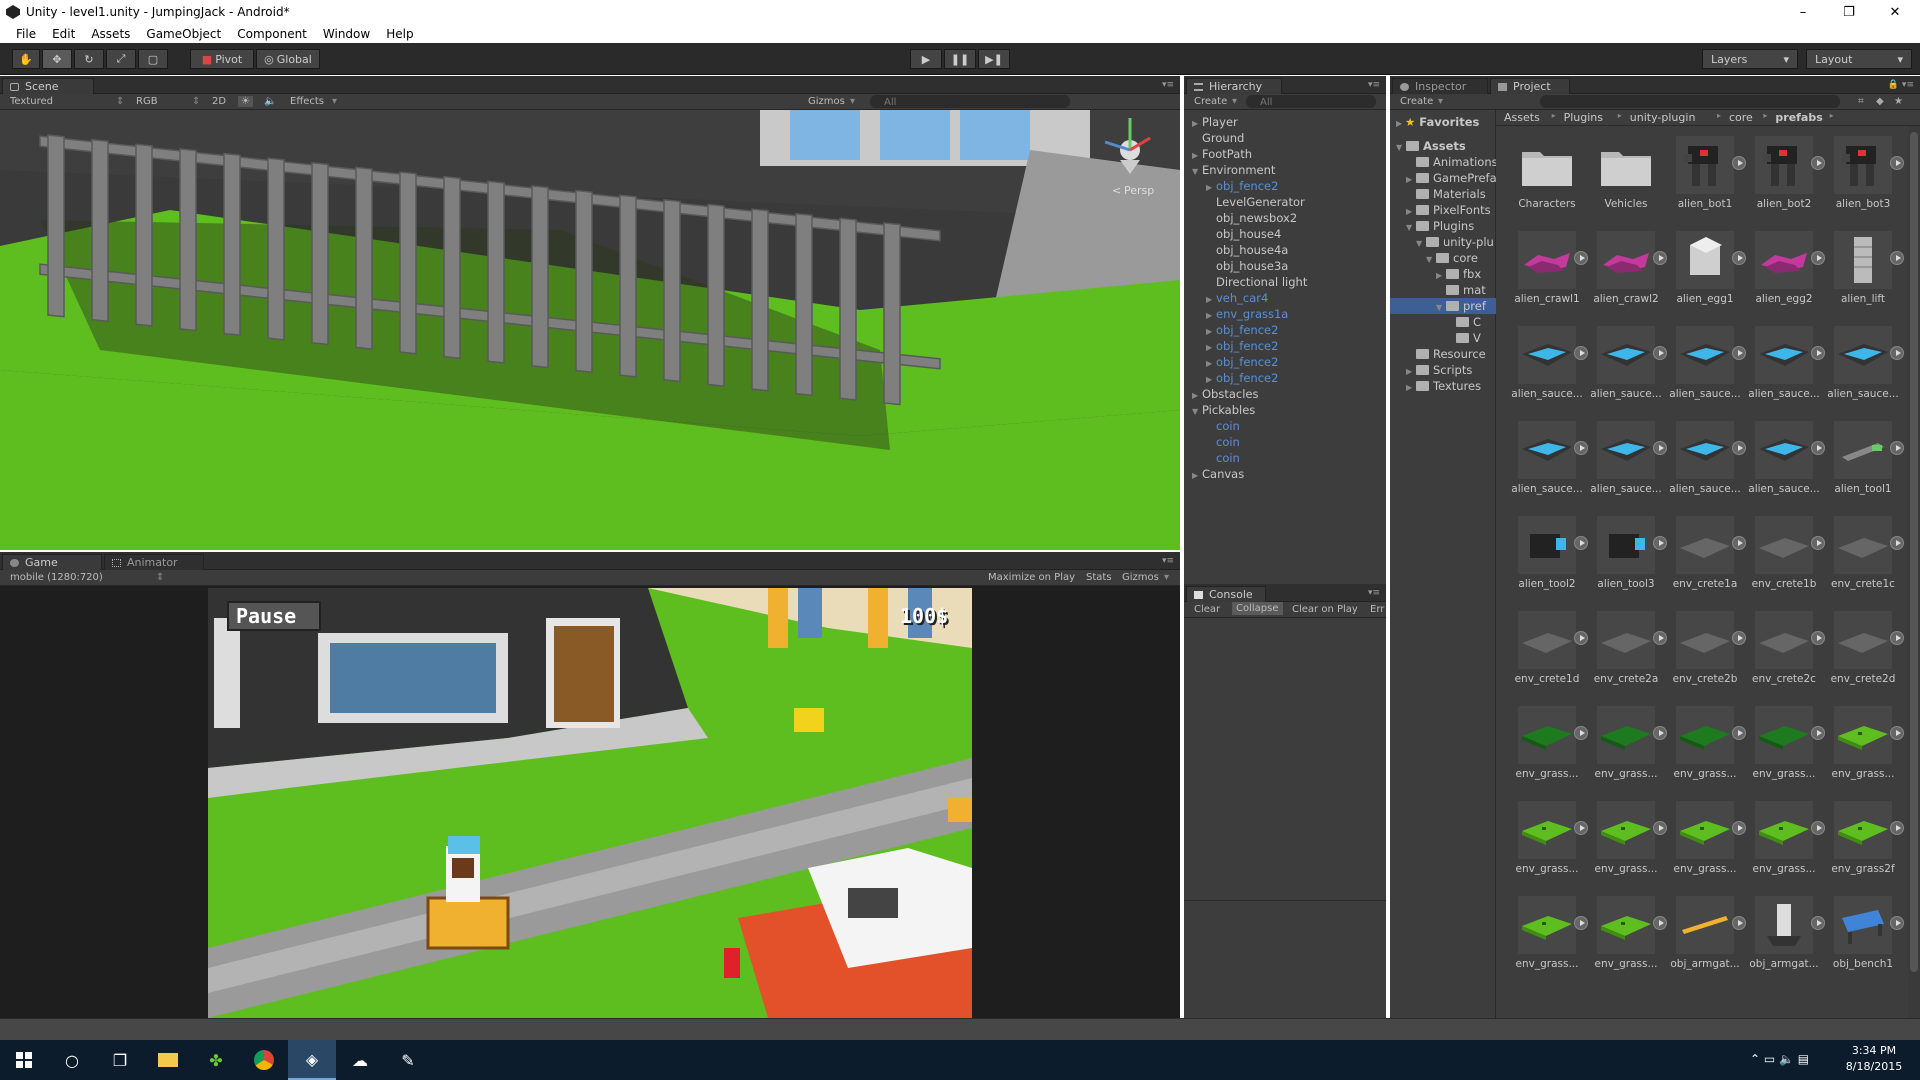 Image resolution: width=1920 pixels, height=1080 pixels. Describe the element at coordinates (1798, 117) in the screenshot. I see `breadcrumb-item: prefabs` at that location.